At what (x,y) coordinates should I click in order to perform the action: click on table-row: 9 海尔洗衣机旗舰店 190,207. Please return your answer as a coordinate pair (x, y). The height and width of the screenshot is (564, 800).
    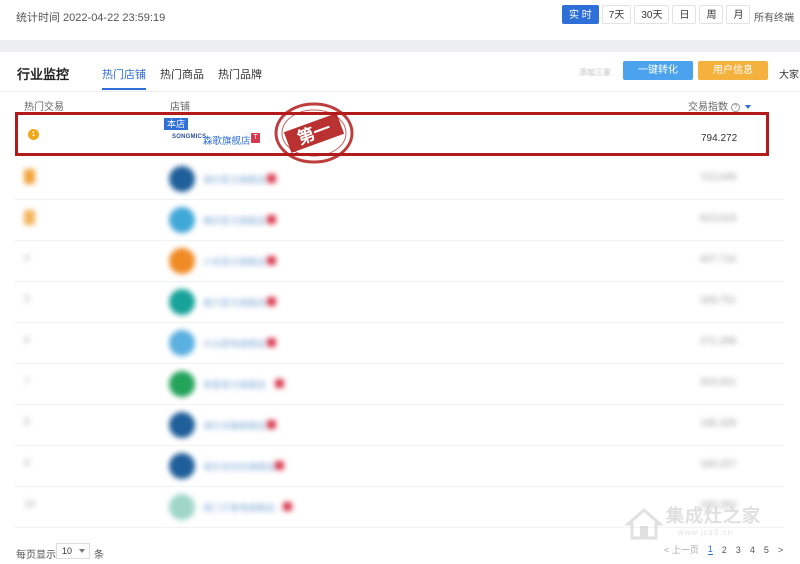
    Looking at the image, I should click on (399, 466).